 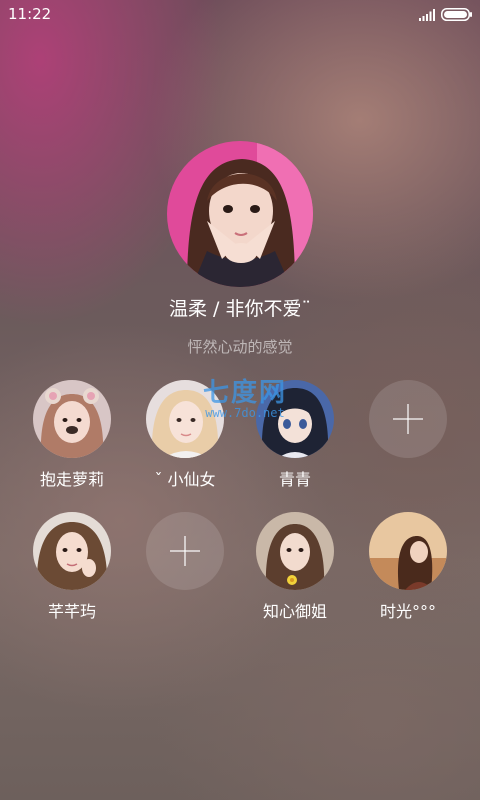 What do you see at coordinates (30, 14) in the screenshot?
I see `status-time: 11:22` at bounding box center [30, 14].